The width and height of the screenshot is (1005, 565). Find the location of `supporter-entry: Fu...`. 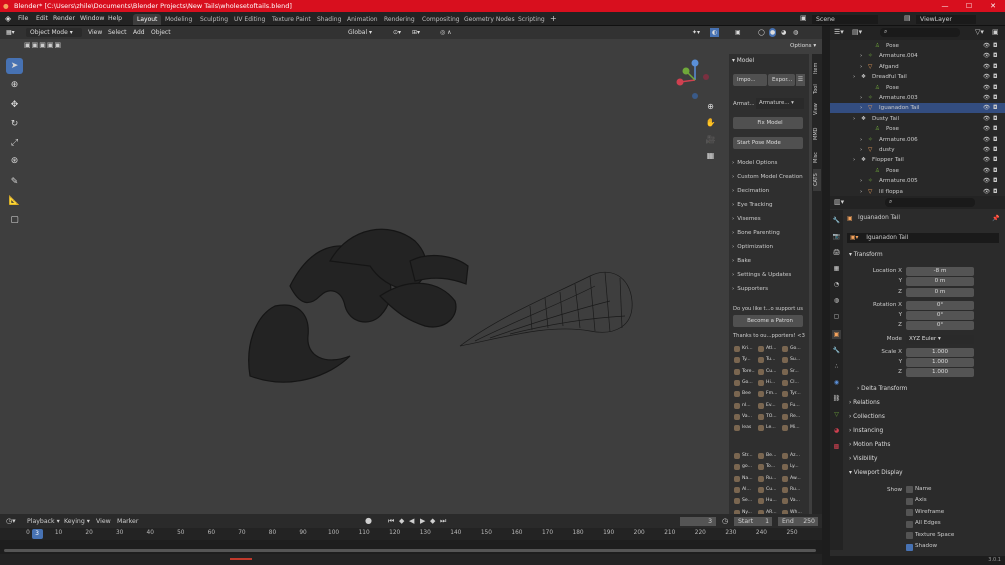

supporter-entry: Fu... is located at coordinates (792, 406).